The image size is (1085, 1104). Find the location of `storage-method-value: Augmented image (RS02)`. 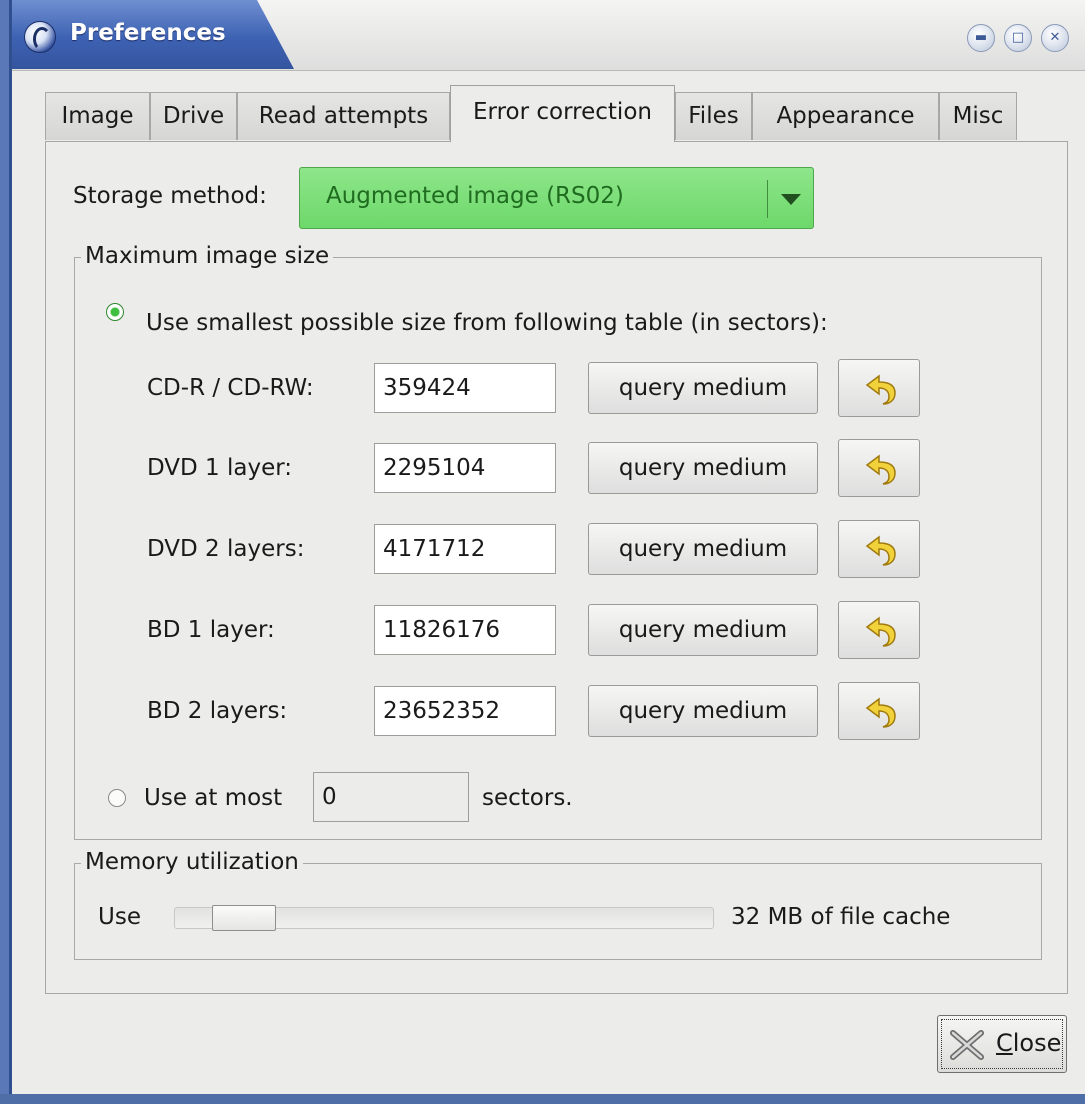

storage-method-value: Augmented image (RS02) is located at coordinates (475, 196).